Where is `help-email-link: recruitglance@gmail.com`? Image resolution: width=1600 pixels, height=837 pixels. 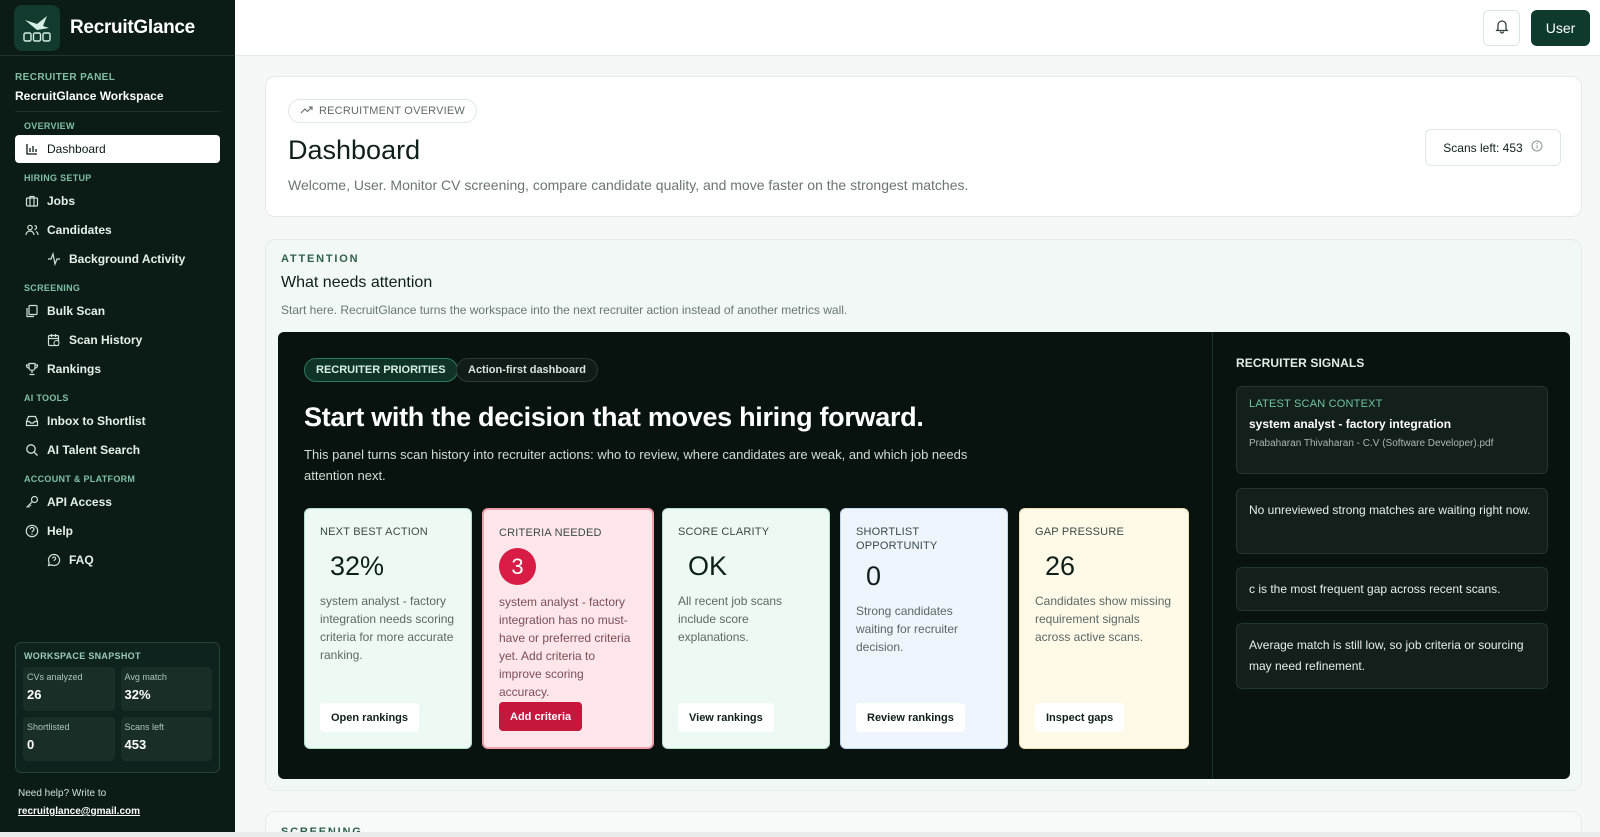 help-email-link: recruitglance@gmail.com is located at coordinates (79, 811).